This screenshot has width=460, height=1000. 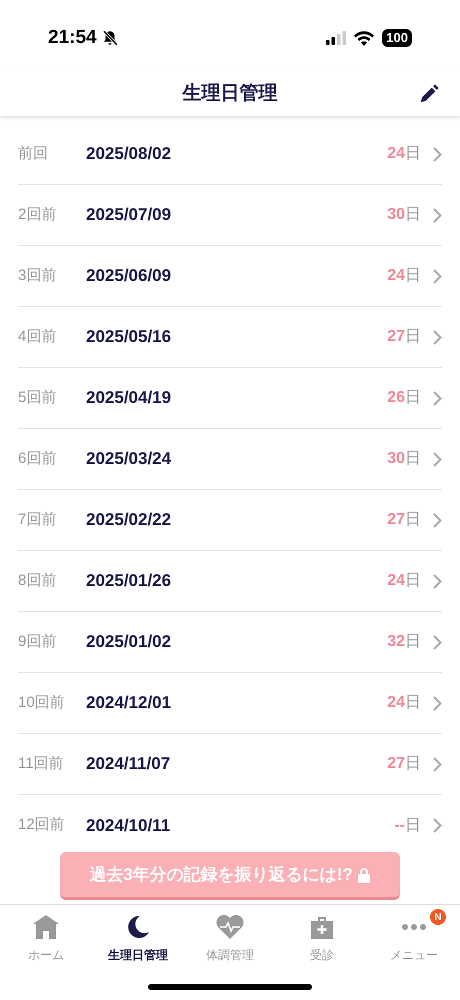 I want to click on start-date: 2025/01/02, so click(x=129, y=642).